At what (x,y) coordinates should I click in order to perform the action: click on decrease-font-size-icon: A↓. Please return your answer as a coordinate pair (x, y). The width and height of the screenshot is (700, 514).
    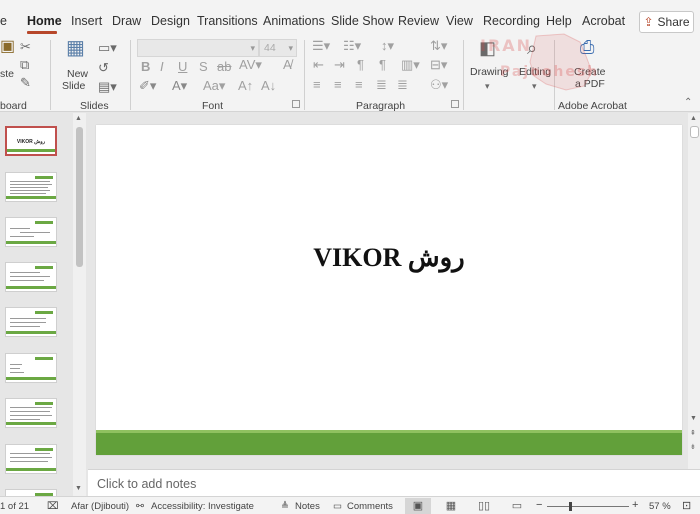
    Looking at the image, I should click on (268, 86).